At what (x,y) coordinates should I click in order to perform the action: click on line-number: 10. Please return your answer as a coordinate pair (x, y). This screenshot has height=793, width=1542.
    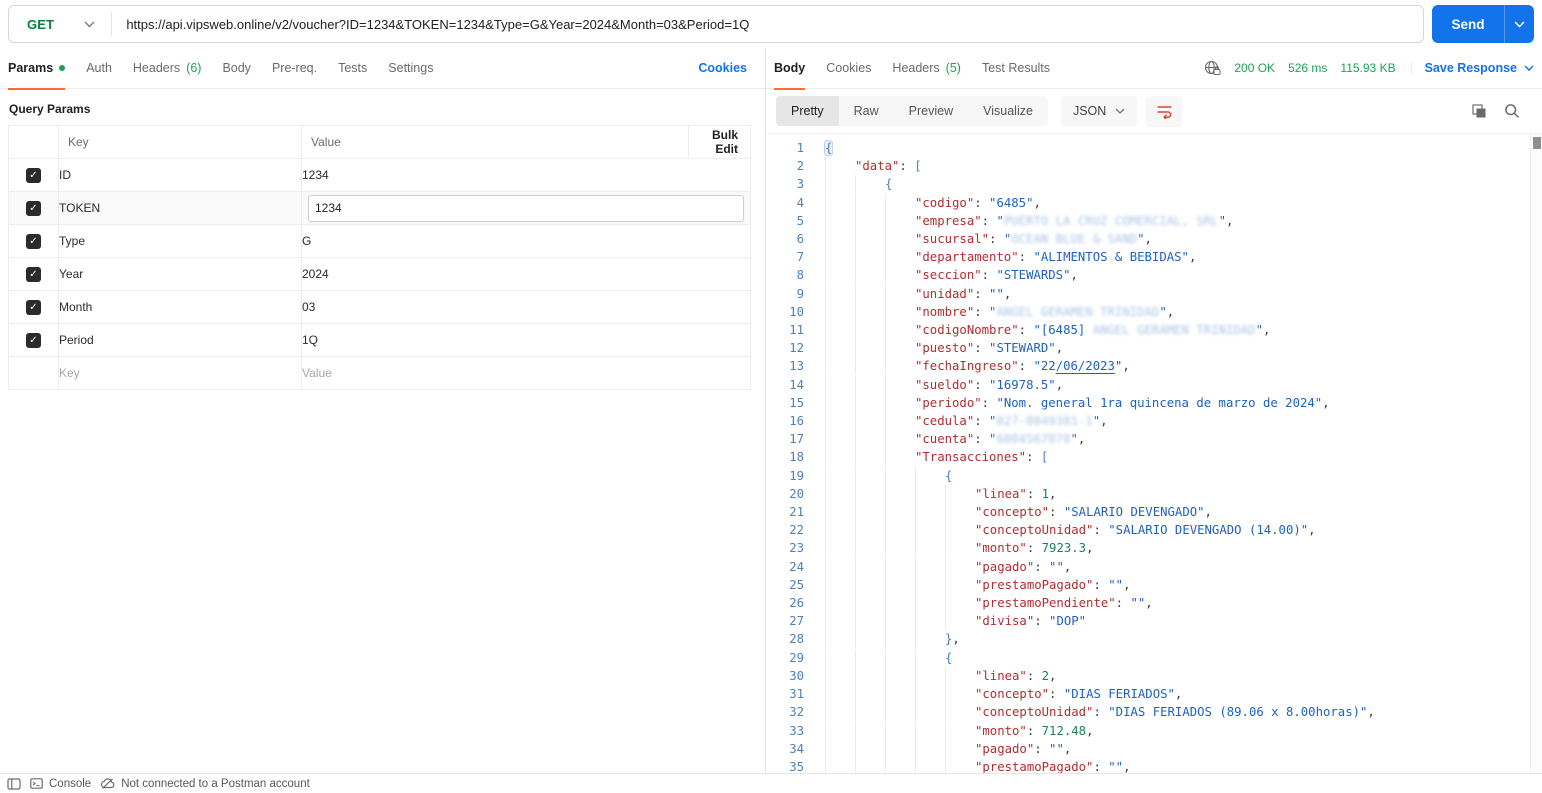
    Looking at the image, I should click on (796, 311).